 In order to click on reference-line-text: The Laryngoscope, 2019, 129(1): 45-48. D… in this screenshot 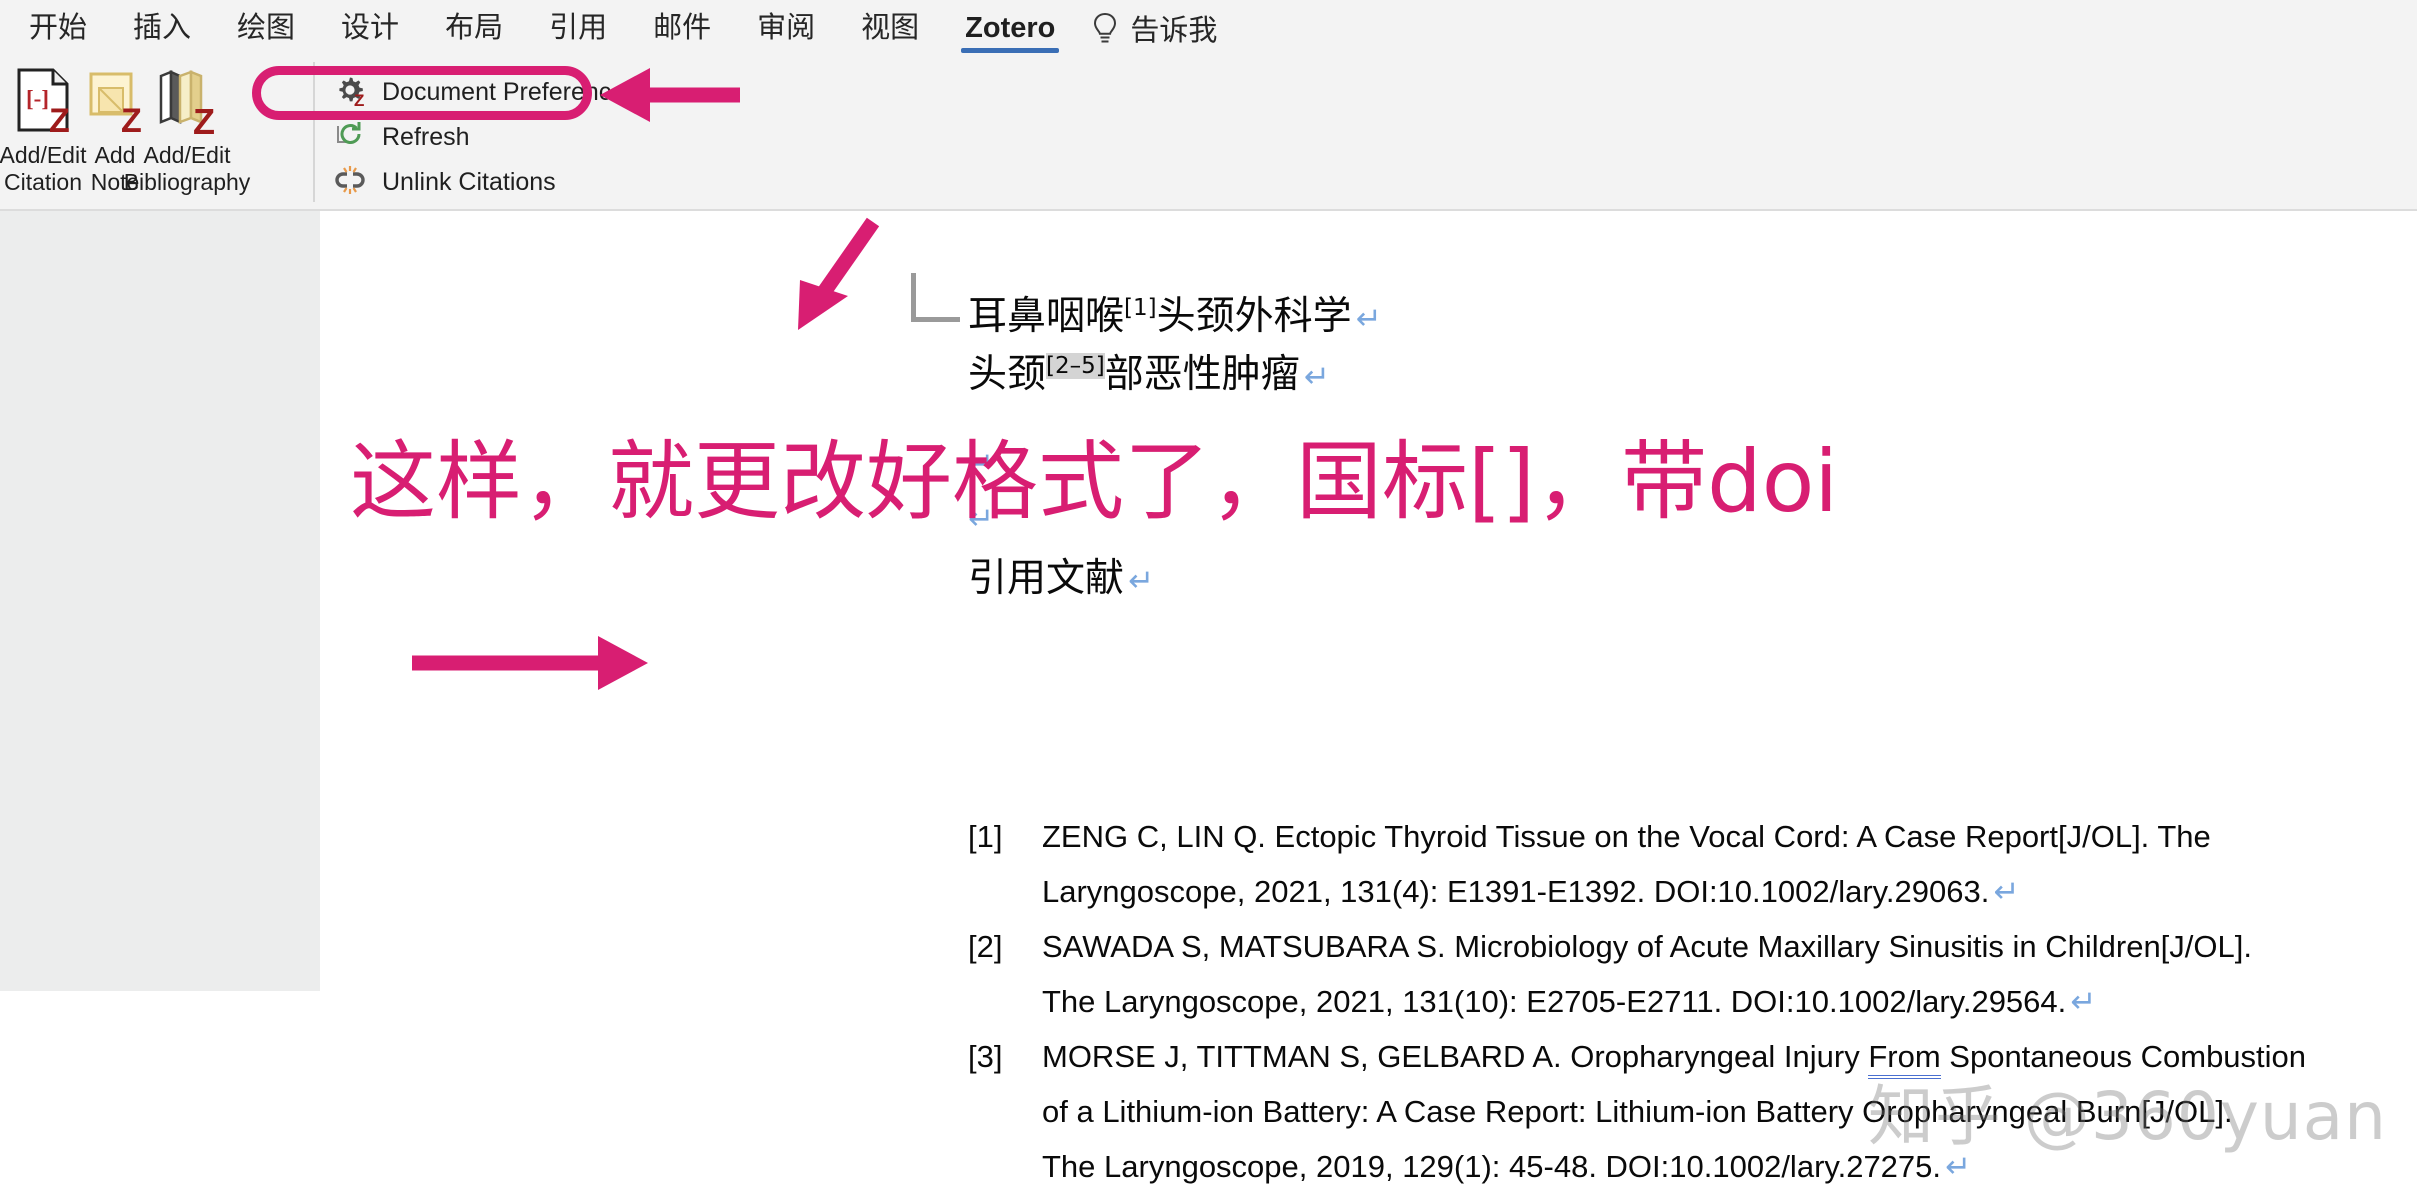, I will do `click(1492, 1166)`.